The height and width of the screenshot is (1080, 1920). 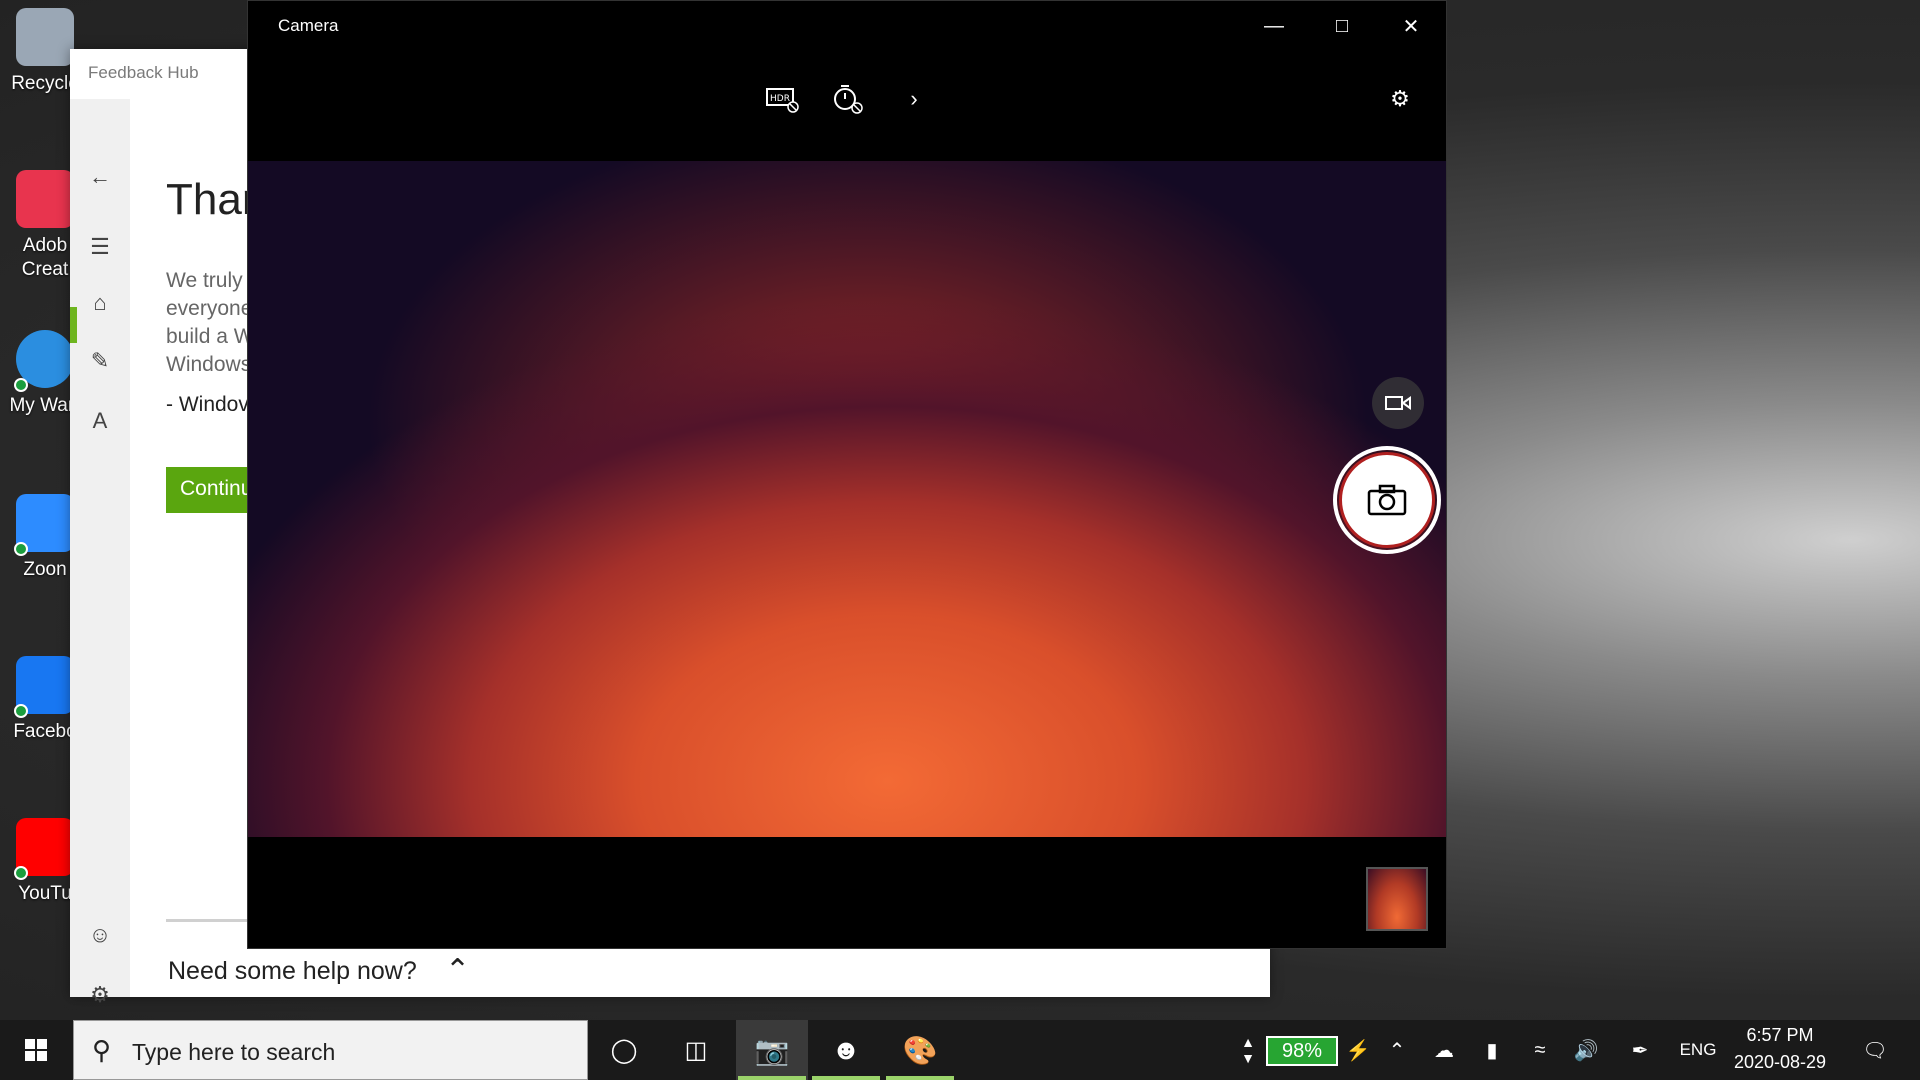 I want to click on svg-text: HDR, so click(x=780, y=99).